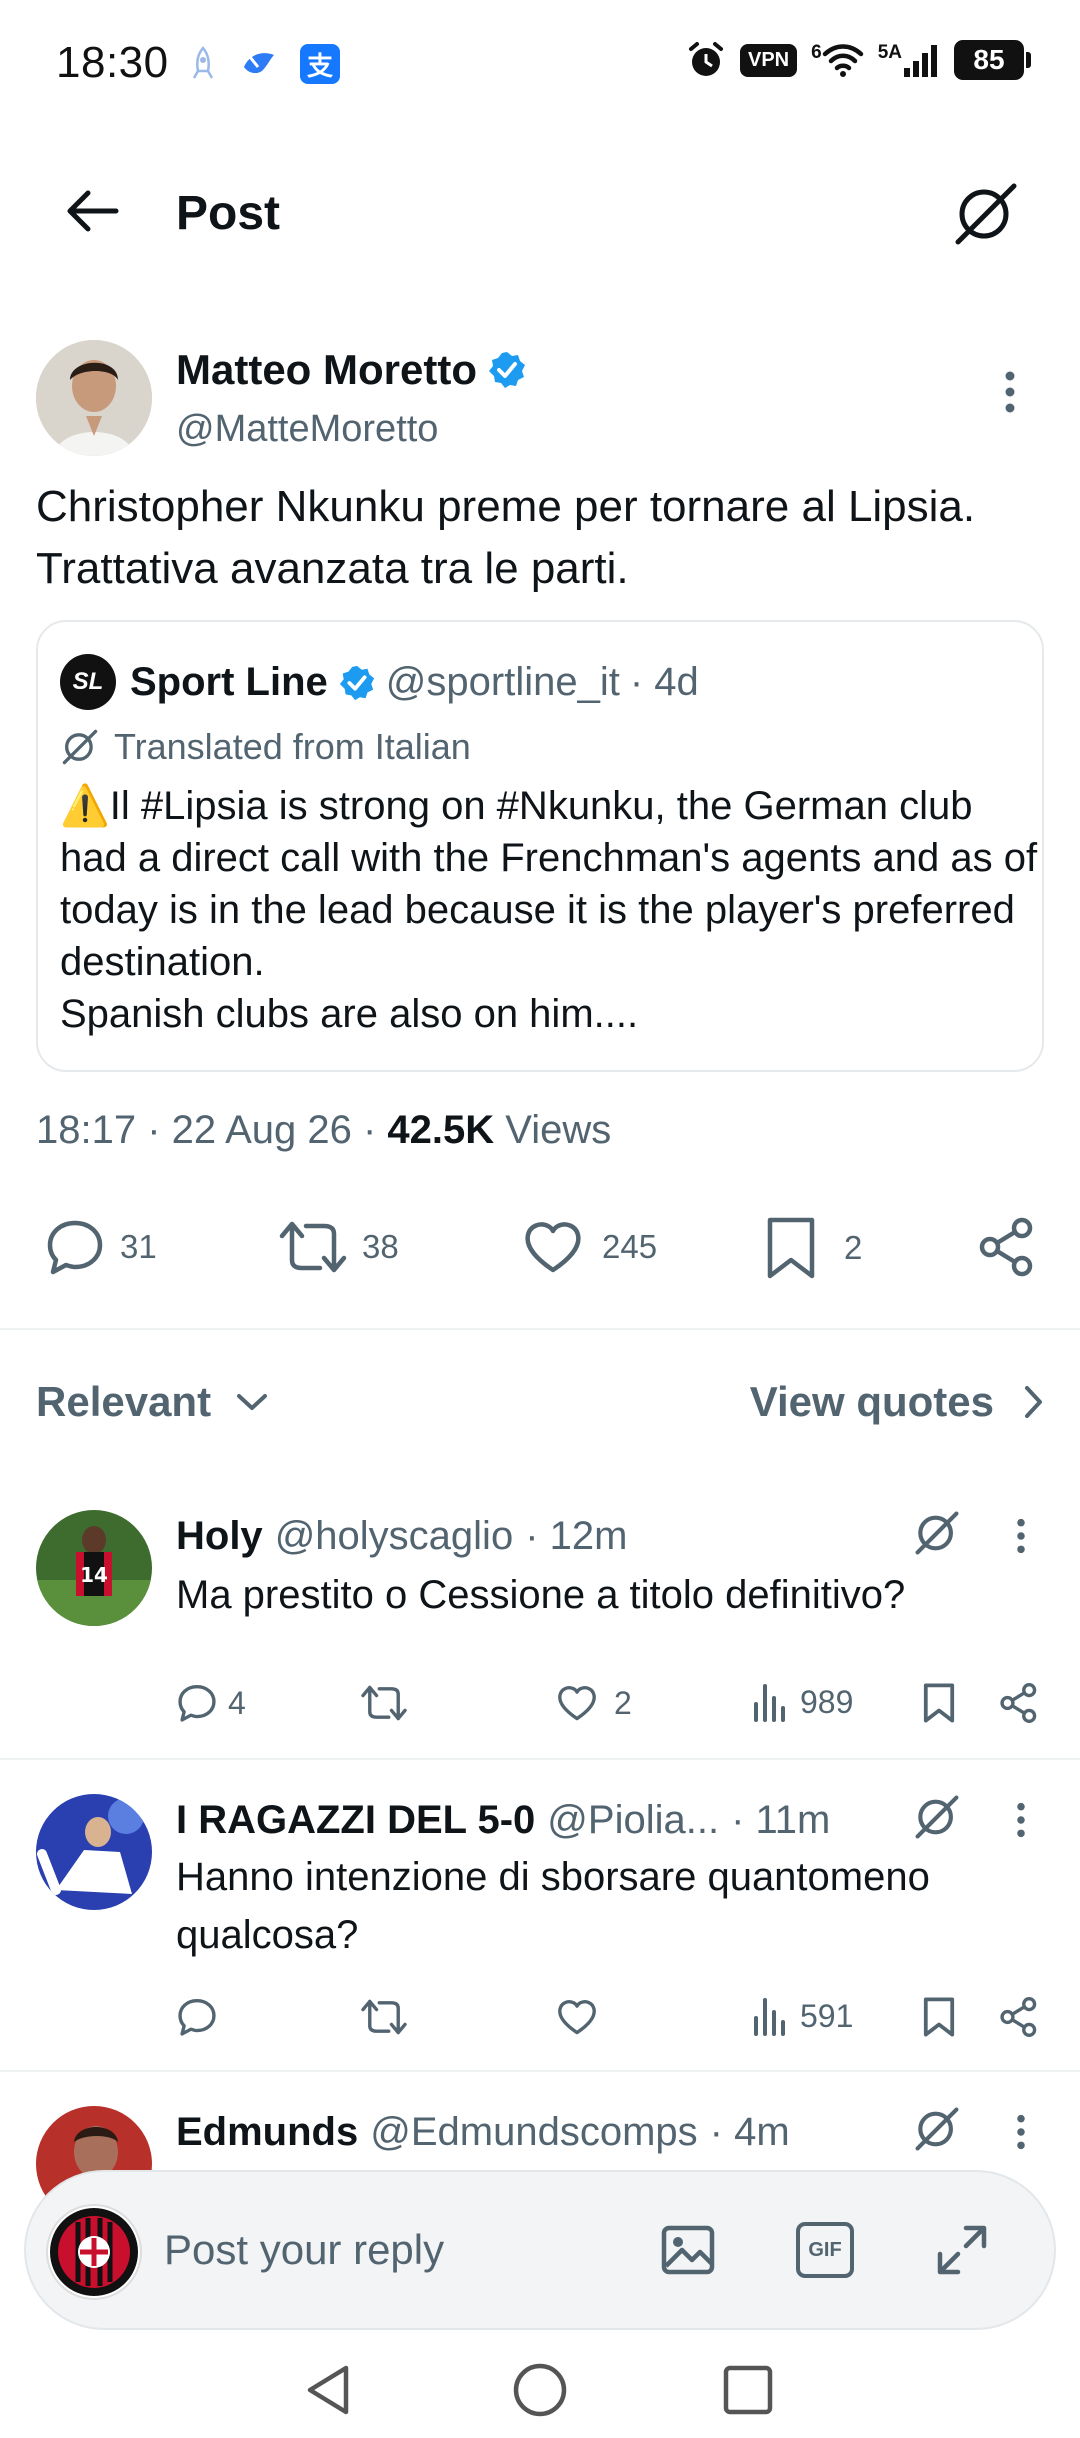 Image resolution: width=1080 pixels, height=2438 pixels. What do you see at coordinates (871, 1401) in the screenshot?
I see `view-quotes-label: View quotes` at bounding box center [871, 1401].